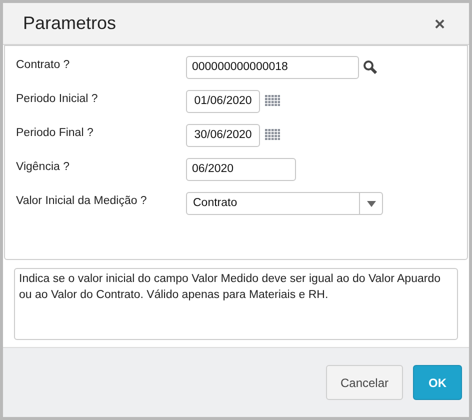 This screenshot has width=472, height=420. What do you see at coordinates (284, 203) in the screenshot?
I see `select-field: Contrato` at bounding box center [284, 203].